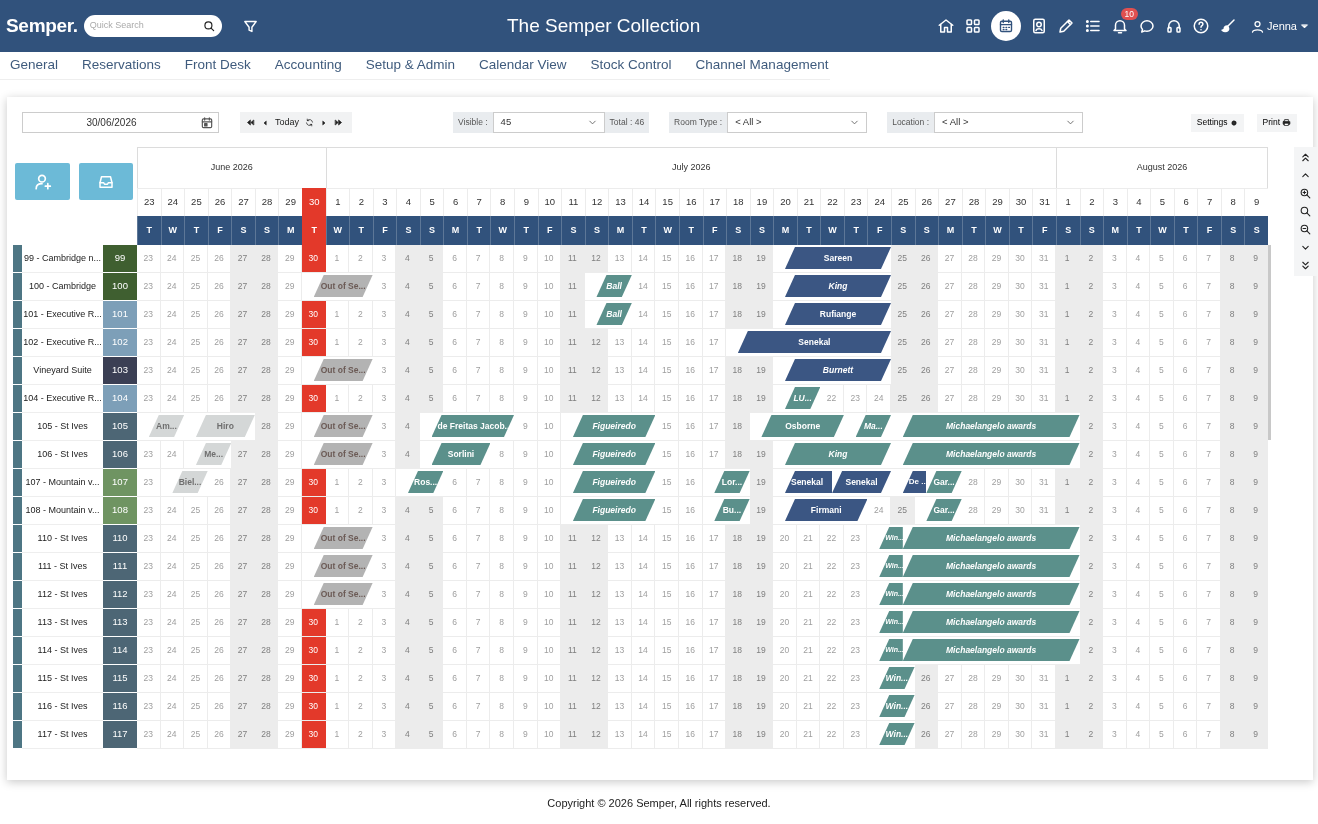 This screenshot has height=824, width=1318. What do you see at coordinates (1305, 157) in the screenshot?
I see `double-chevron-up-icon` at bounding box center [1305, 157].